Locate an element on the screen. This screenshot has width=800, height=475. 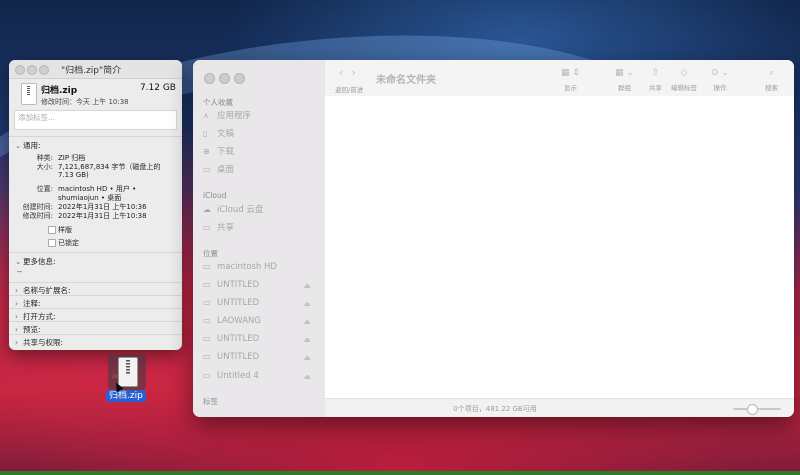
general-header: ⌄ 通用: is located at coordinates (28, 145).